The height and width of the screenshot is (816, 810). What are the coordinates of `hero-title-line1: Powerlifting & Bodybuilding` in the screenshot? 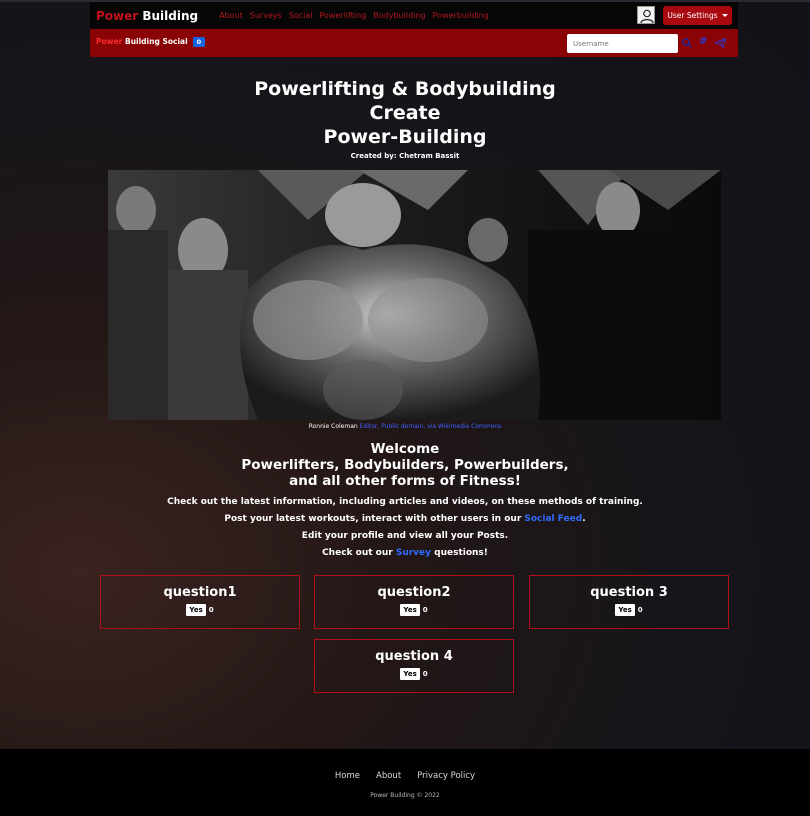 It's located at (405, 89).